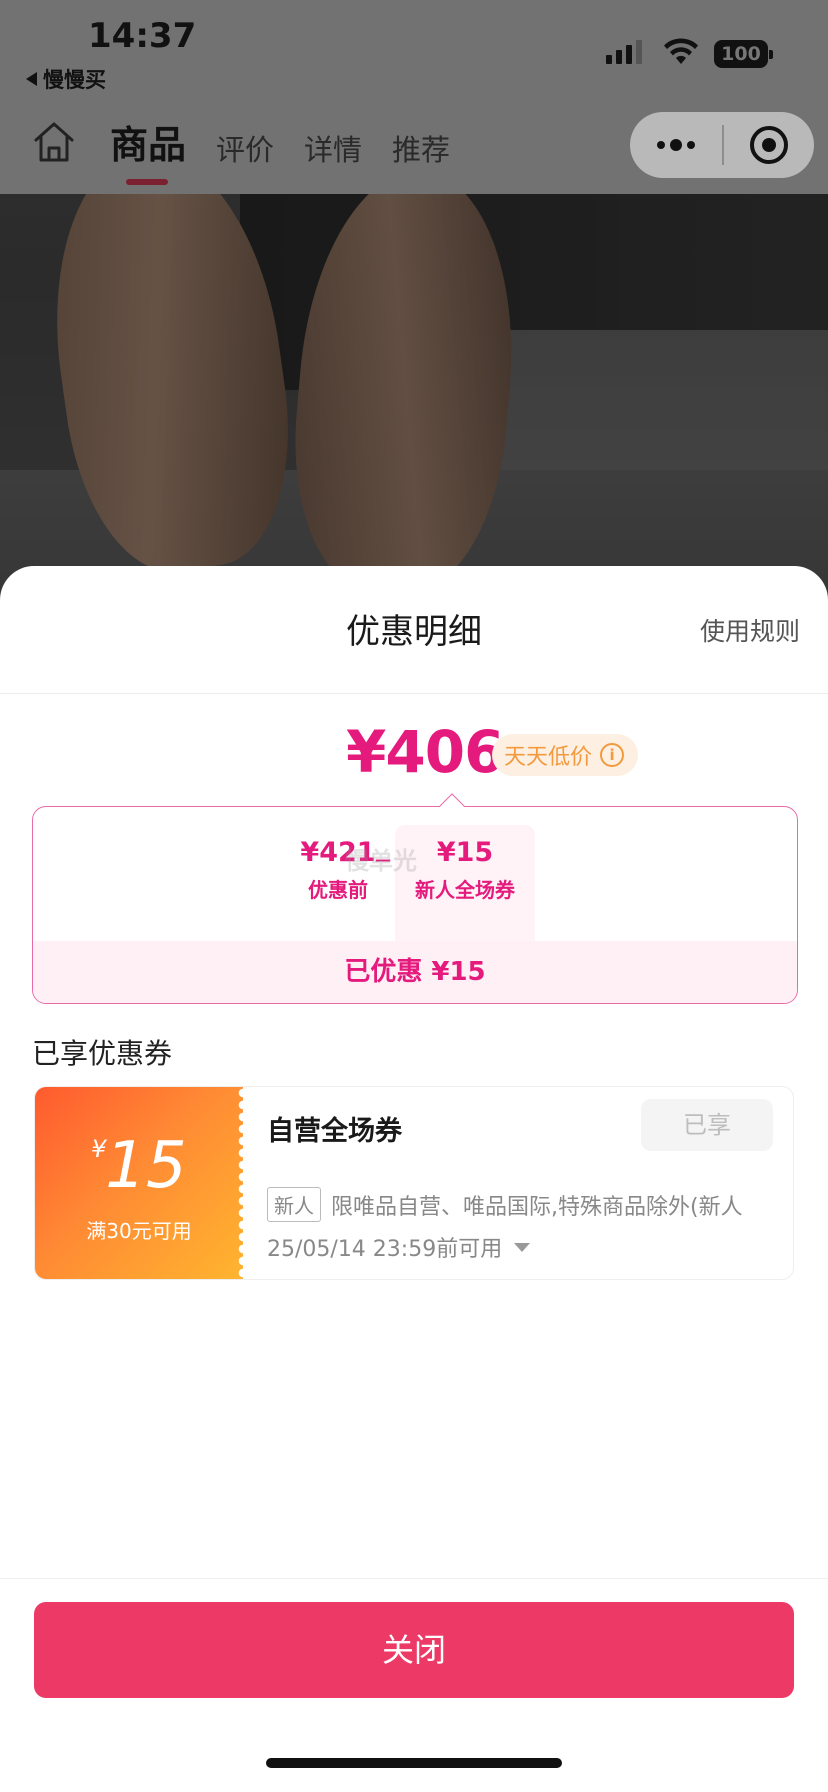  I want to click on final-price-row: ¥406 天天低价 i, so click(414, 758).